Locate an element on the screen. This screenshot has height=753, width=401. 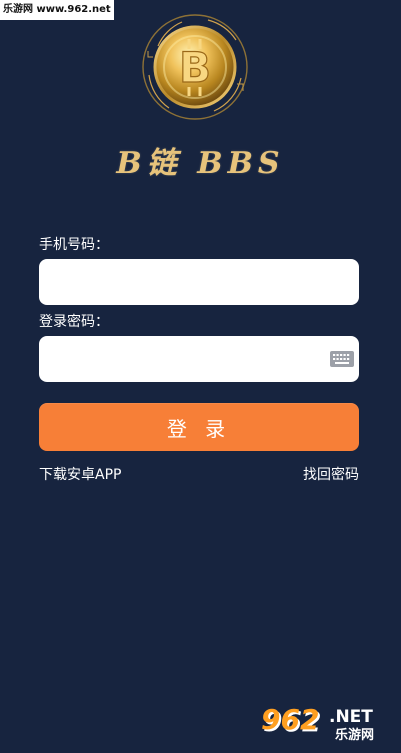
phone-label: 手机号码： is located at coordinates (74, 245).